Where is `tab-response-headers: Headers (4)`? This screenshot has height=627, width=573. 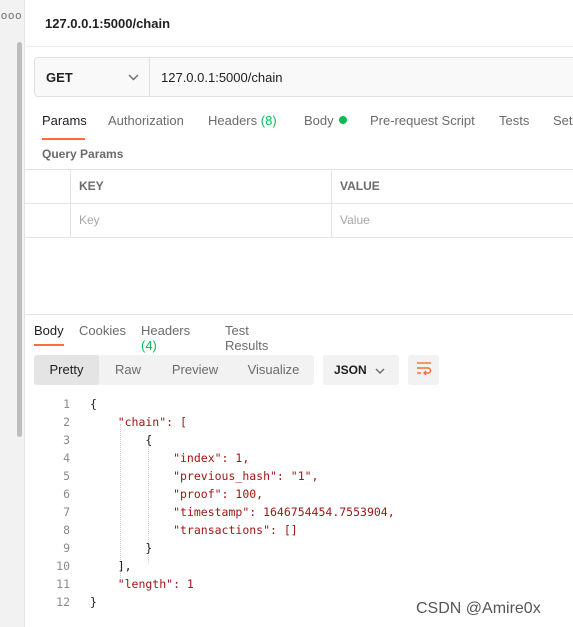 tab-response-headers: Headers (4) is located at coordinates (165, 338).